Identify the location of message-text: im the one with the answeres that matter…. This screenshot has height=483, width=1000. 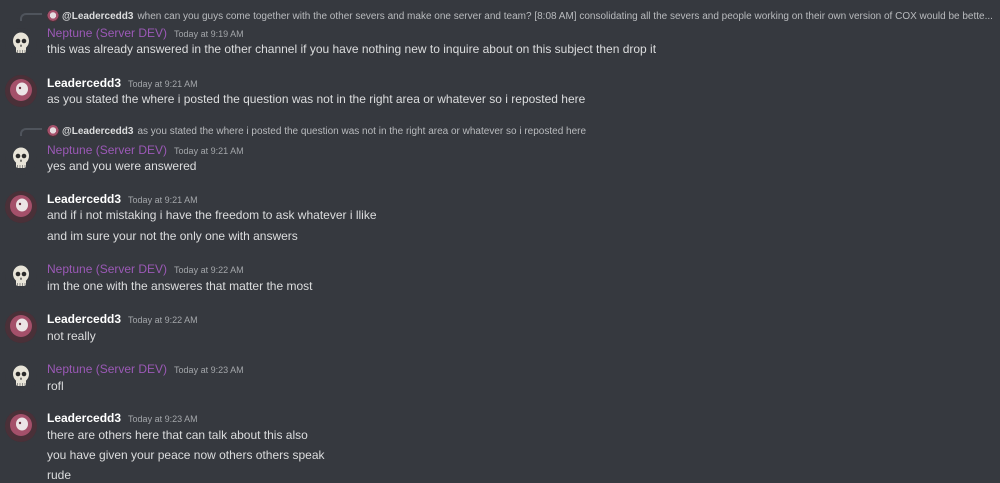
(180, 286).